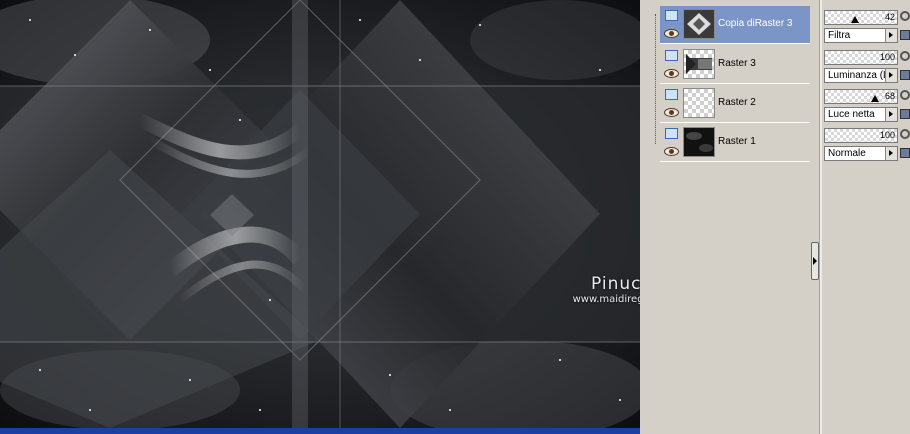 The height and width of the screenshot is (434, 910). What do you see at coordinates (861, 96) in the screenshot?
I see `opacity-slider: 68` at bounding box center [861, 96].